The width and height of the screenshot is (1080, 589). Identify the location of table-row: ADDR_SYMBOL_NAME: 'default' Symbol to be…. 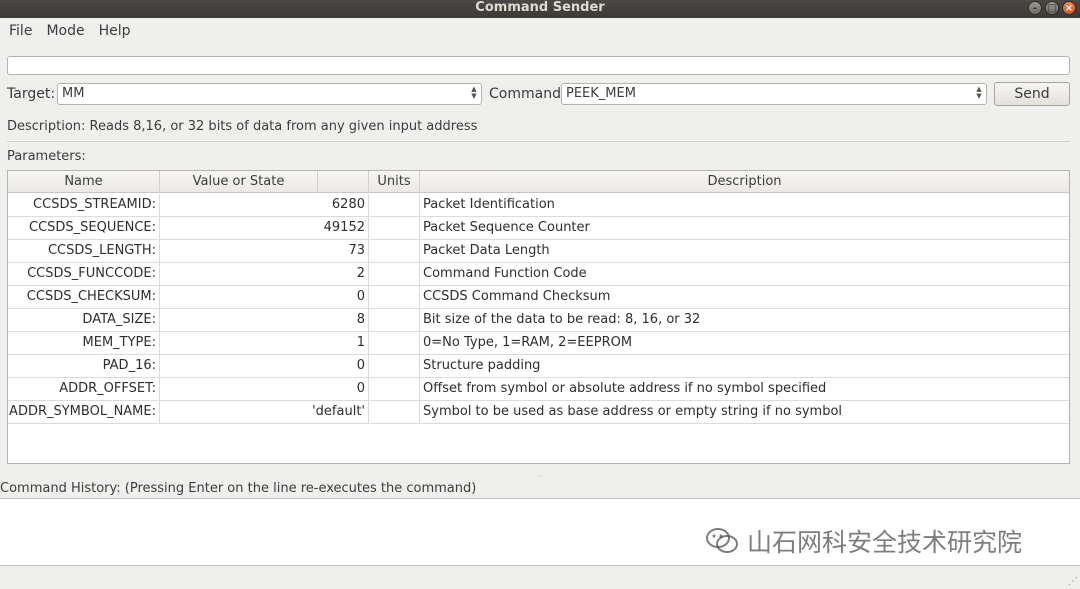
(538, 412).